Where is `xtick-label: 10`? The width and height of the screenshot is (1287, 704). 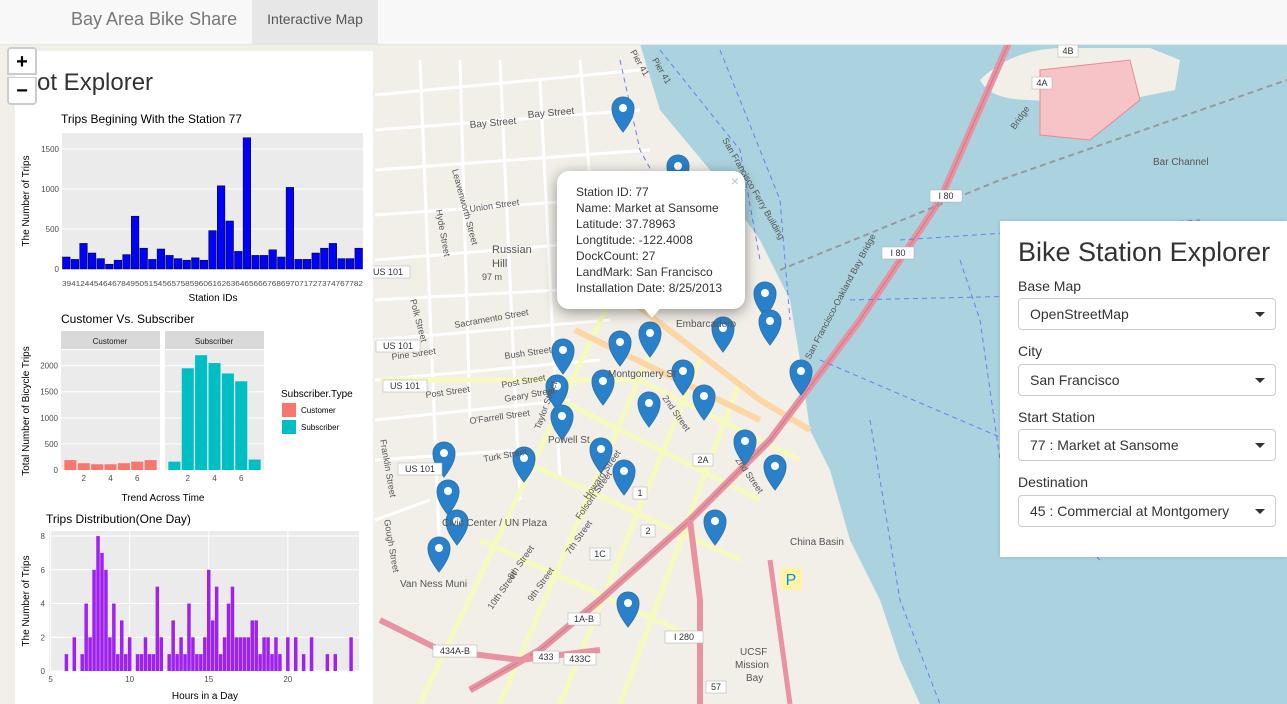 xtick-label: 10 is located at coordinates (129, 679).